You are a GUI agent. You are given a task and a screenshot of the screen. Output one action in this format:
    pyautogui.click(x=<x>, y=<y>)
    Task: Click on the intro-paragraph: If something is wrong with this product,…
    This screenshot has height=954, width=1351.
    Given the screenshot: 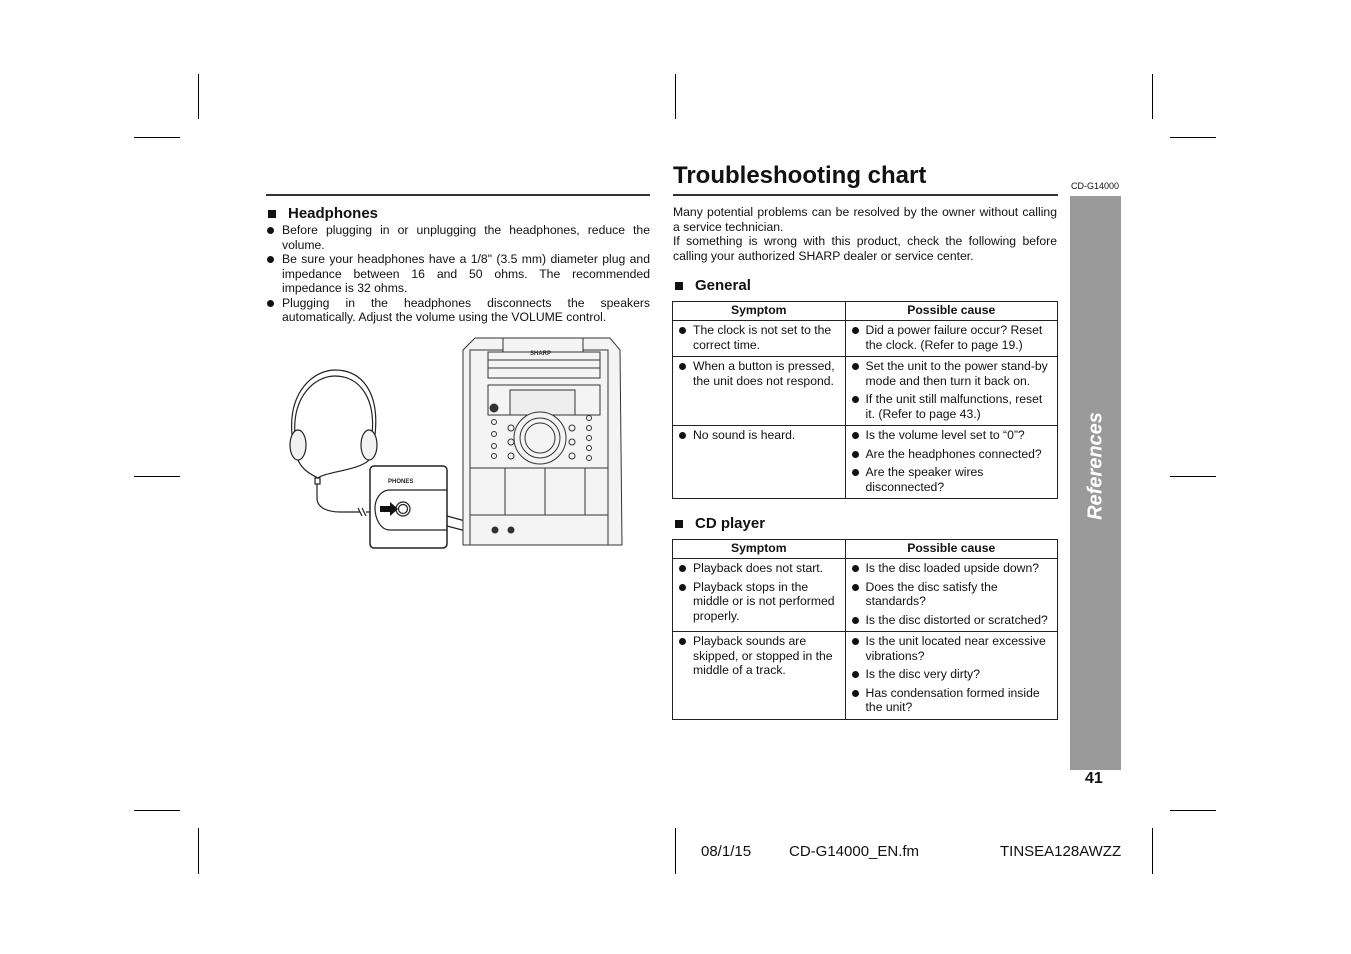 What is the action you would take?
    pyautogui.click(x=865, y=248)
    